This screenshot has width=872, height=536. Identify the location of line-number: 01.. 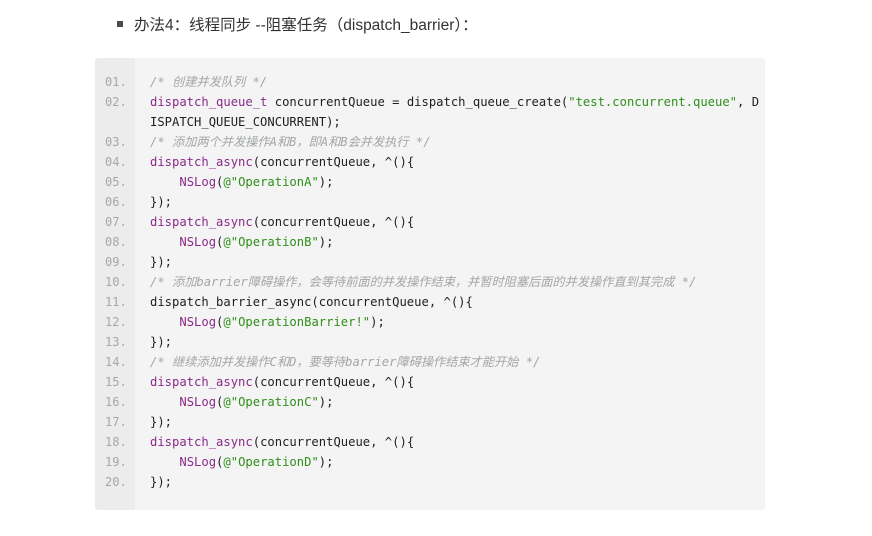
(116, 82).